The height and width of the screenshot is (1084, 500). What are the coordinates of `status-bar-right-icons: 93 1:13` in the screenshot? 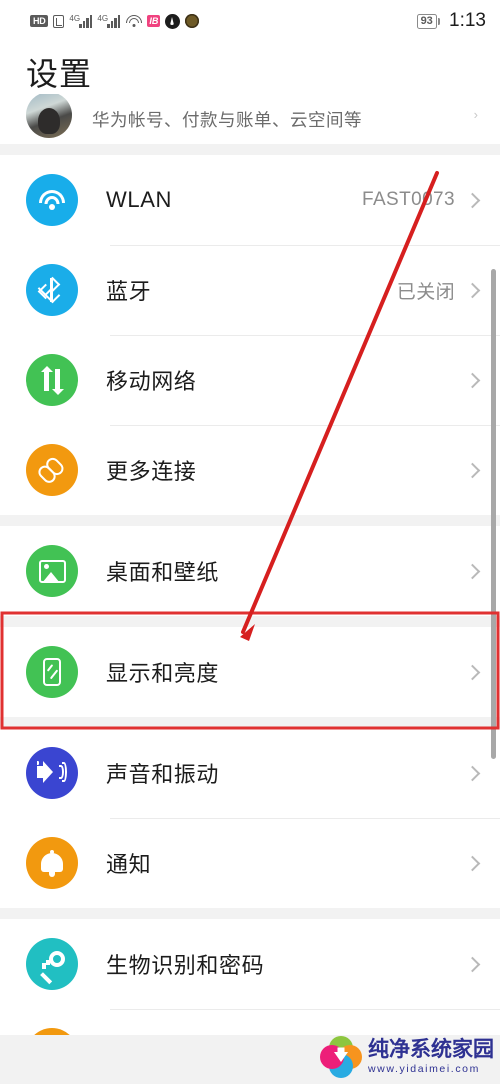 It's located at (451, 21).